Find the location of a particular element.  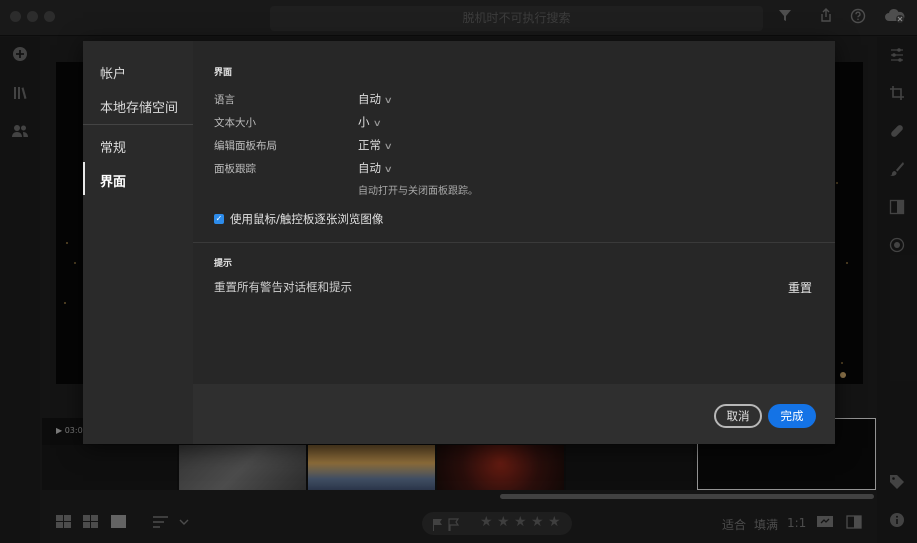

nav-item-account: 帐户 is located at coordinates (113, 72).